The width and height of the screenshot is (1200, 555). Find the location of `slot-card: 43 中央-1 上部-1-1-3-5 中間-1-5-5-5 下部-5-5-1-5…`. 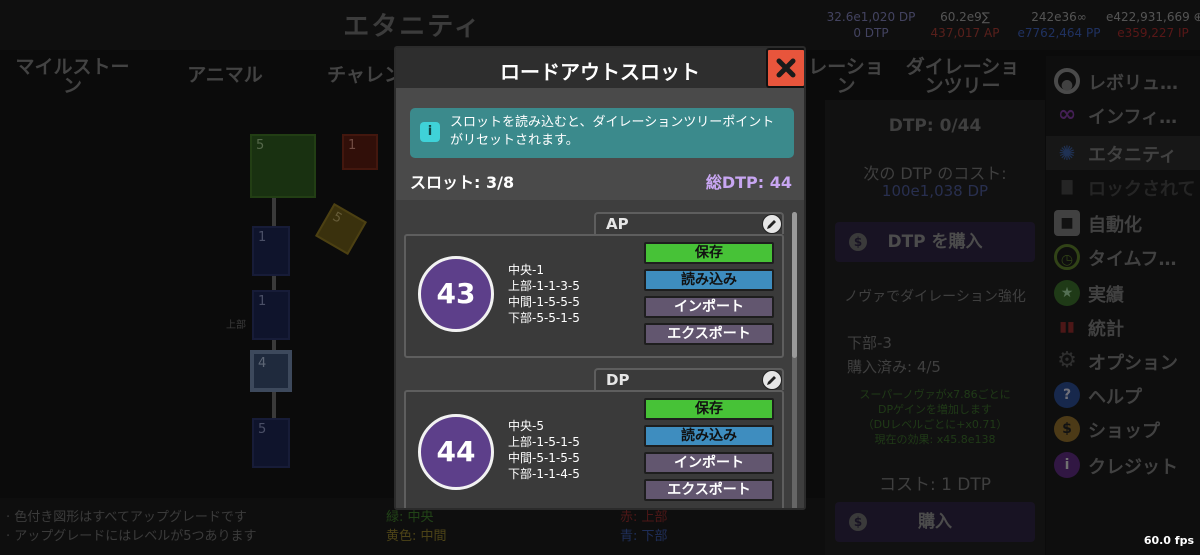

slot-card: 43 中央-1 上部-1-1-3-5 中間-1-5-5-5 下部-5-5-1-5… is located at coordinates (594, 296).